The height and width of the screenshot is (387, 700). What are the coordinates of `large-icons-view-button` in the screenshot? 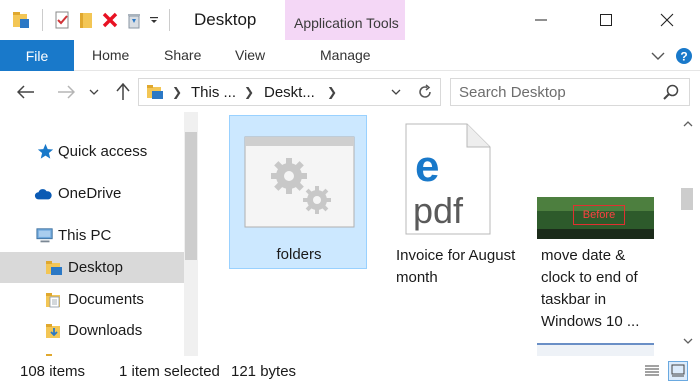 It's located at (678, 371).